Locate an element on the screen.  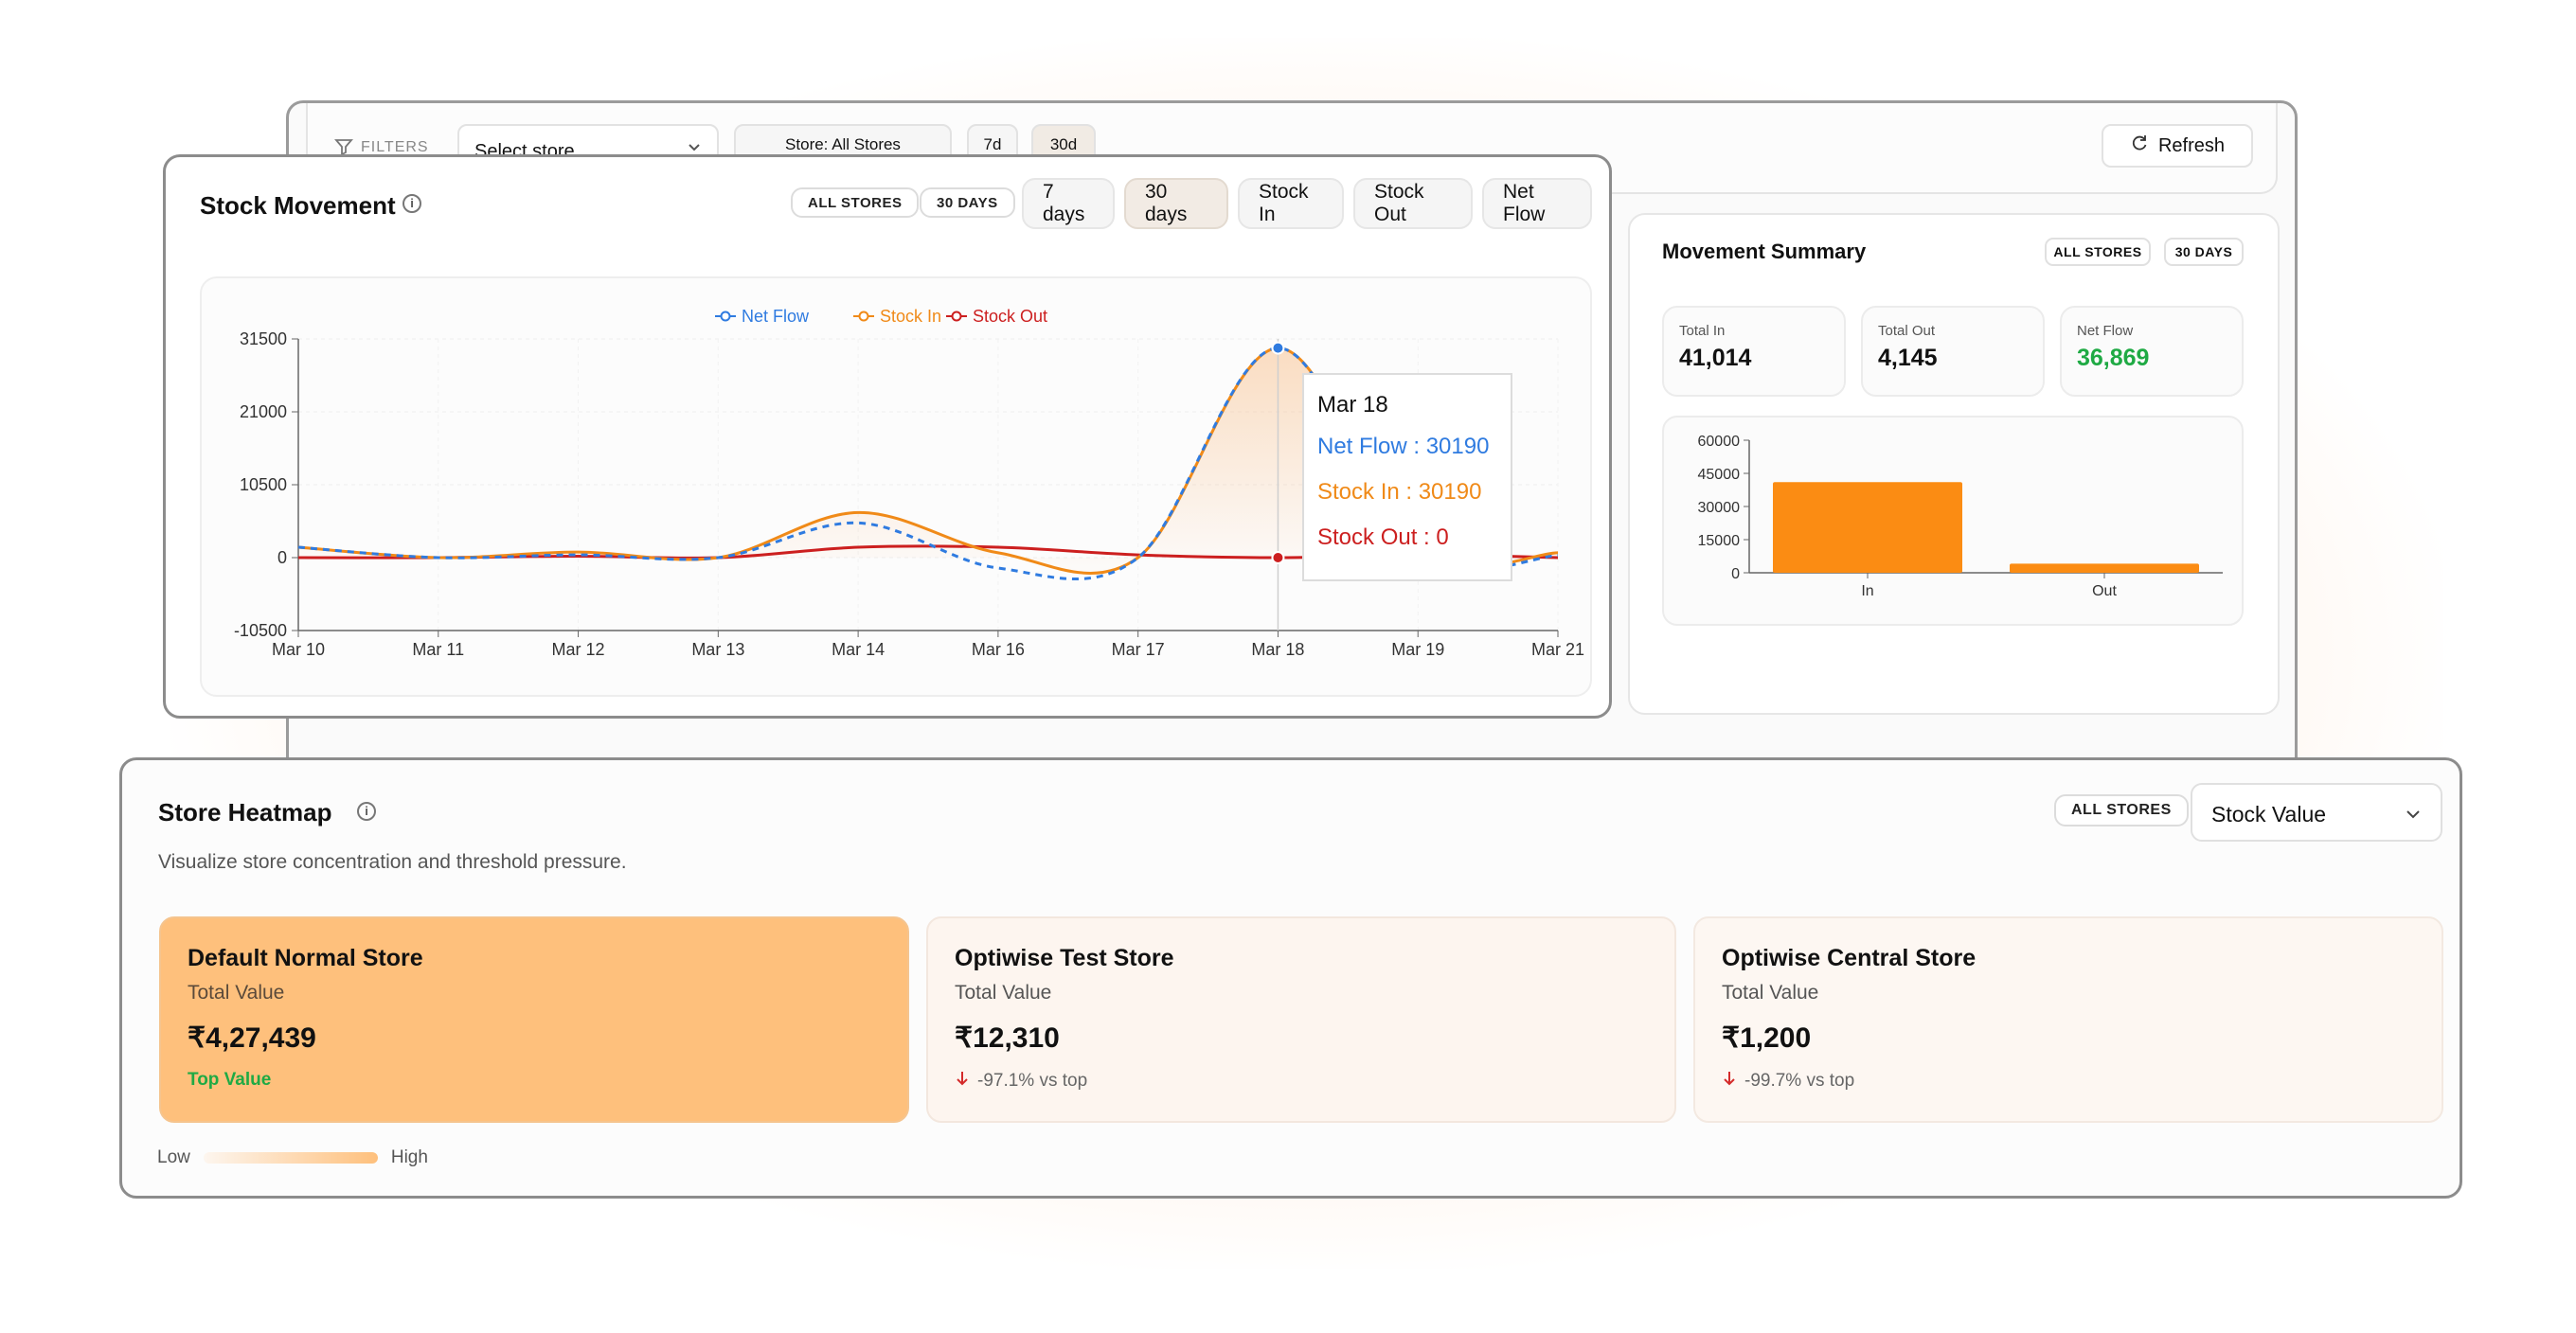
legend-item: Net Flow is located at coordinates (762, 316).